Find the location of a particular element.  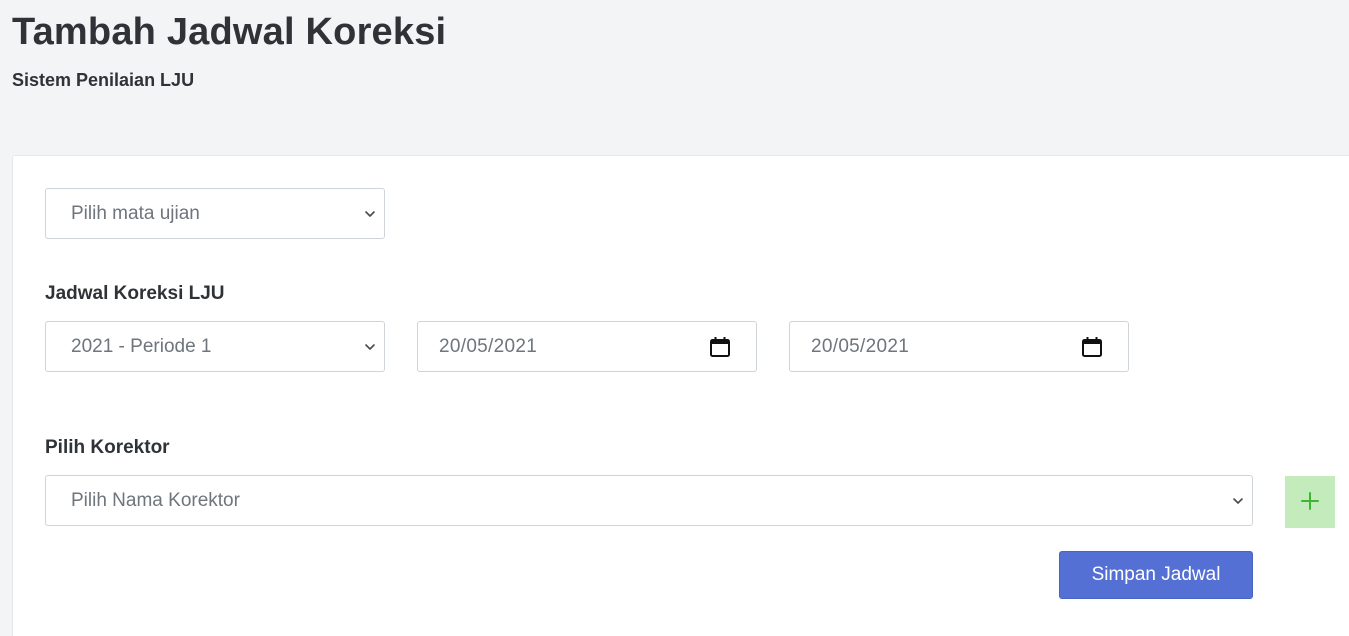

page-title: Tambah Jadwal Koreksi is located at coordinates (229, 32).